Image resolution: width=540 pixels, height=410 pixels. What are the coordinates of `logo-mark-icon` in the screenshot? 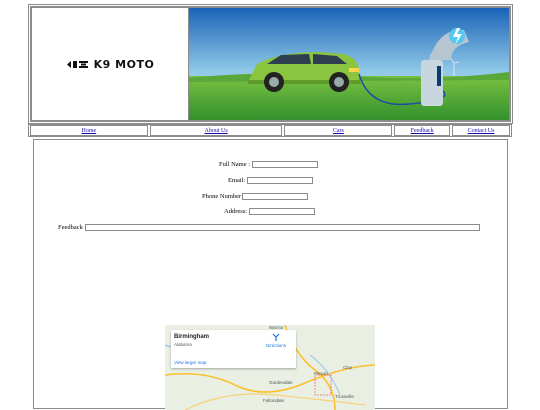 It's located at (77, 64).